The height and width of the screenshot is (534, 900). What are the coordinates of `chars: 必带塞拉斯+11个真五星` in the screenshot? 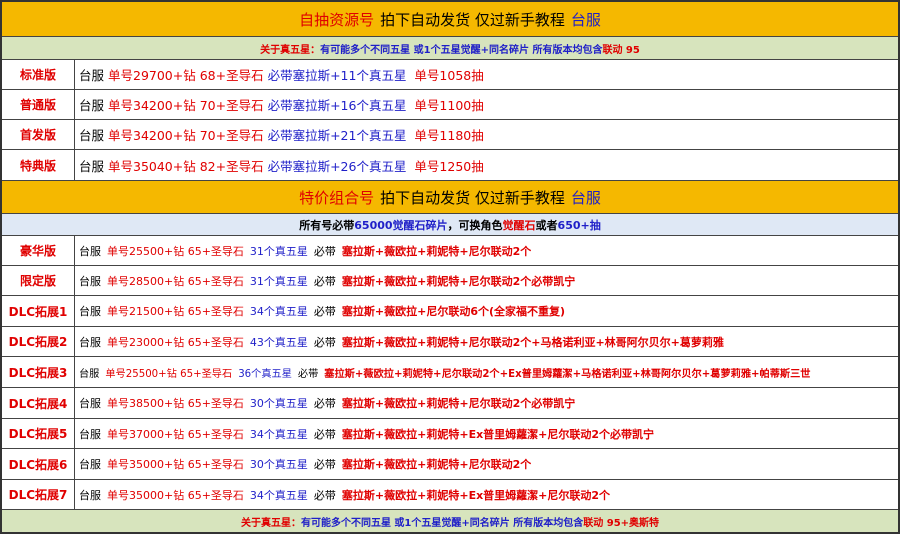 It's located at (337, 75).